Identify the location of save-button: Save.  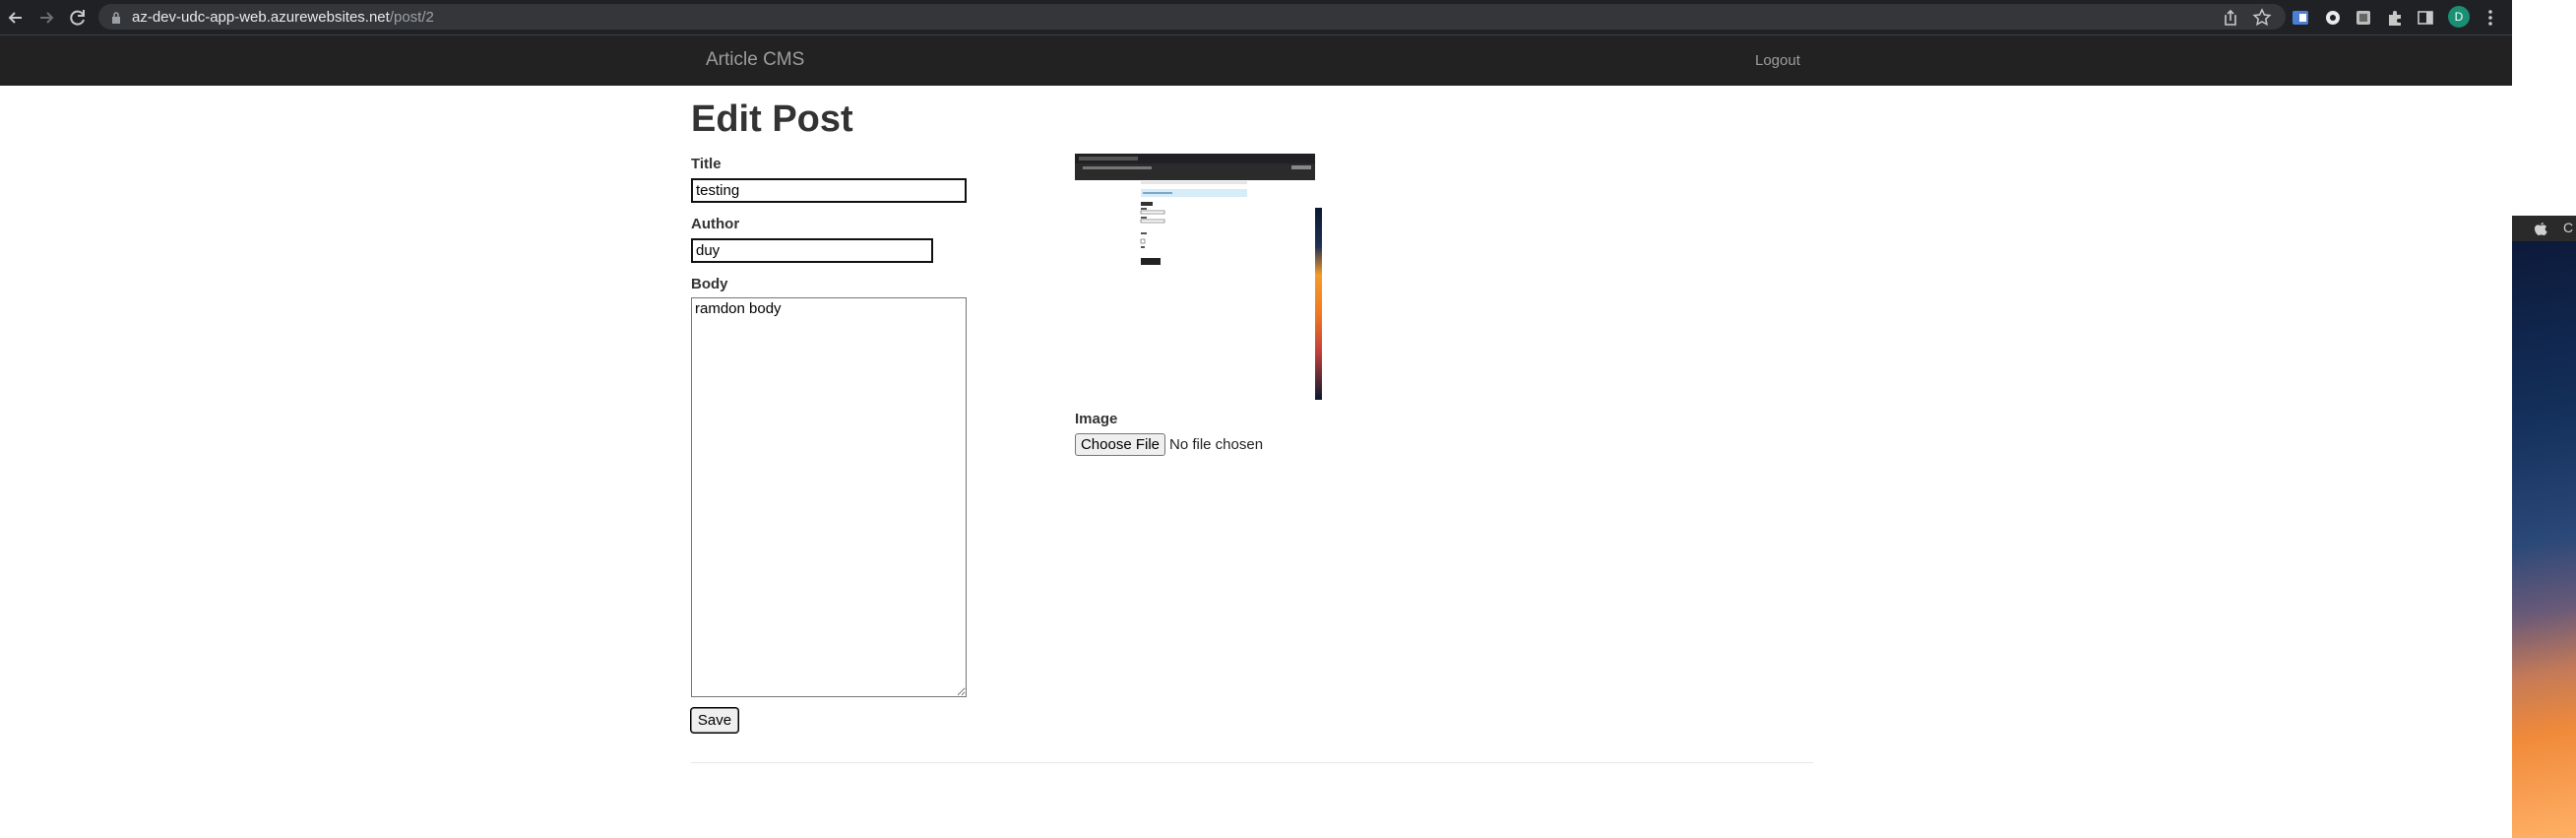
(715, 720).